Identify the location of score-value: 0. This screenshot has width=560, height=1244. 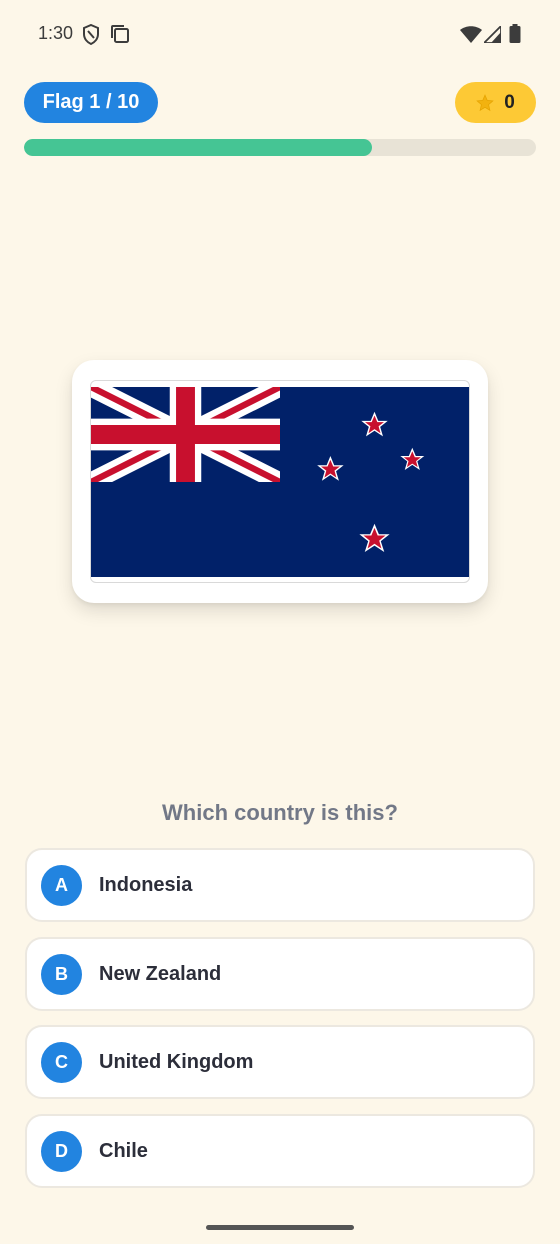
(509, 102).